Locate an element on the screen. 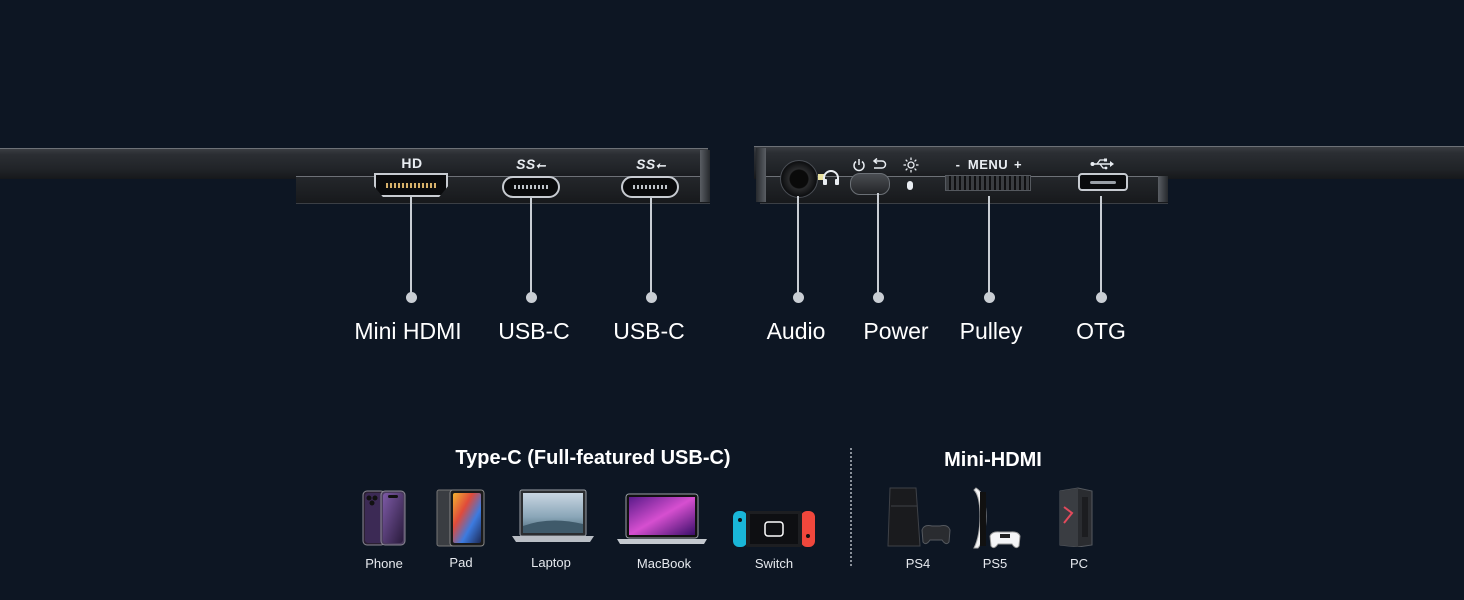  port-name-otg: OTG is located at coordinates (1101, 331).